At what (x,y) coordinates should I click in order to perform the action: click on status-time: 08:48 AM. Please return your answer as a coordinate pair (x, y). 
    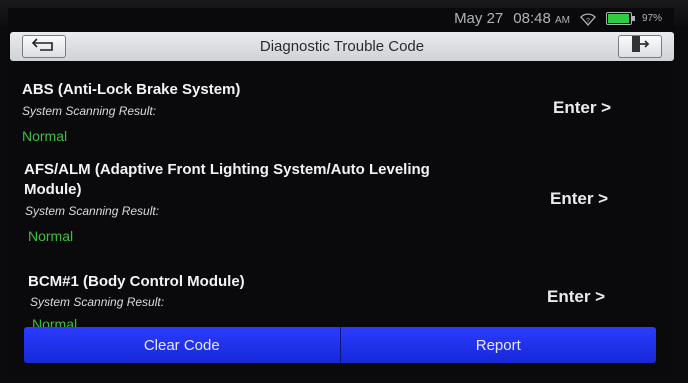
    Looking at the image, I should click on (541, 18).